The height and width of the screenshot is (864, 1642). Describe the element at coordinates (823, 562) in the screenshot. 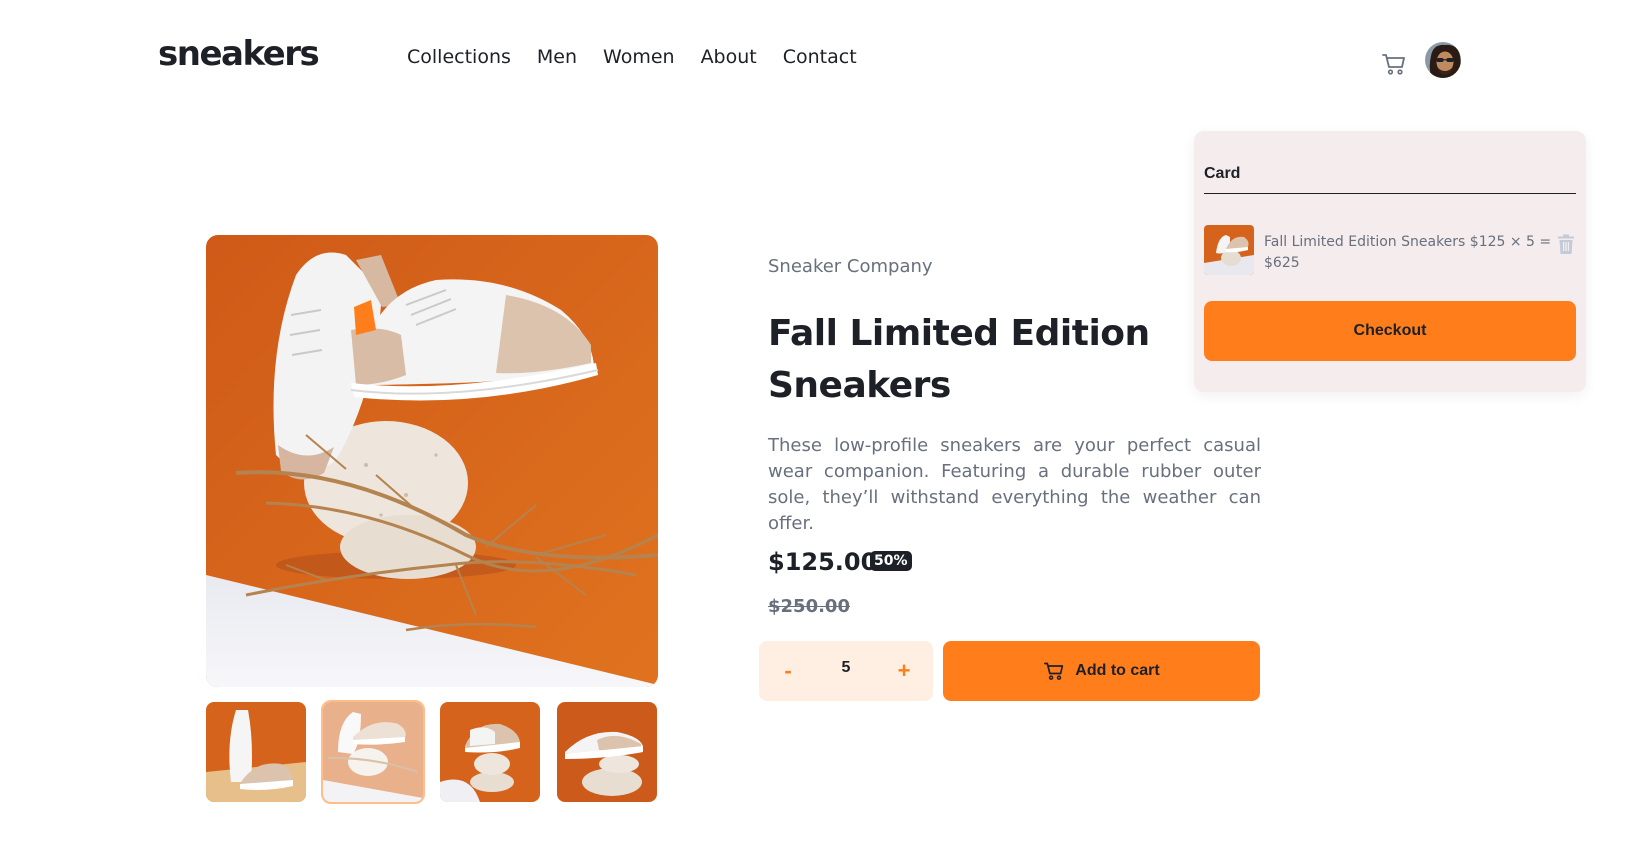

I see `current-price: $125.00` at that location.